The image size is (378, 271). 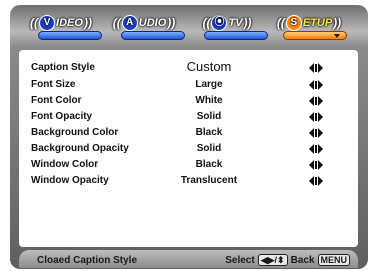 I want to click on tab-audio-bar, so click(x=153, y=35).